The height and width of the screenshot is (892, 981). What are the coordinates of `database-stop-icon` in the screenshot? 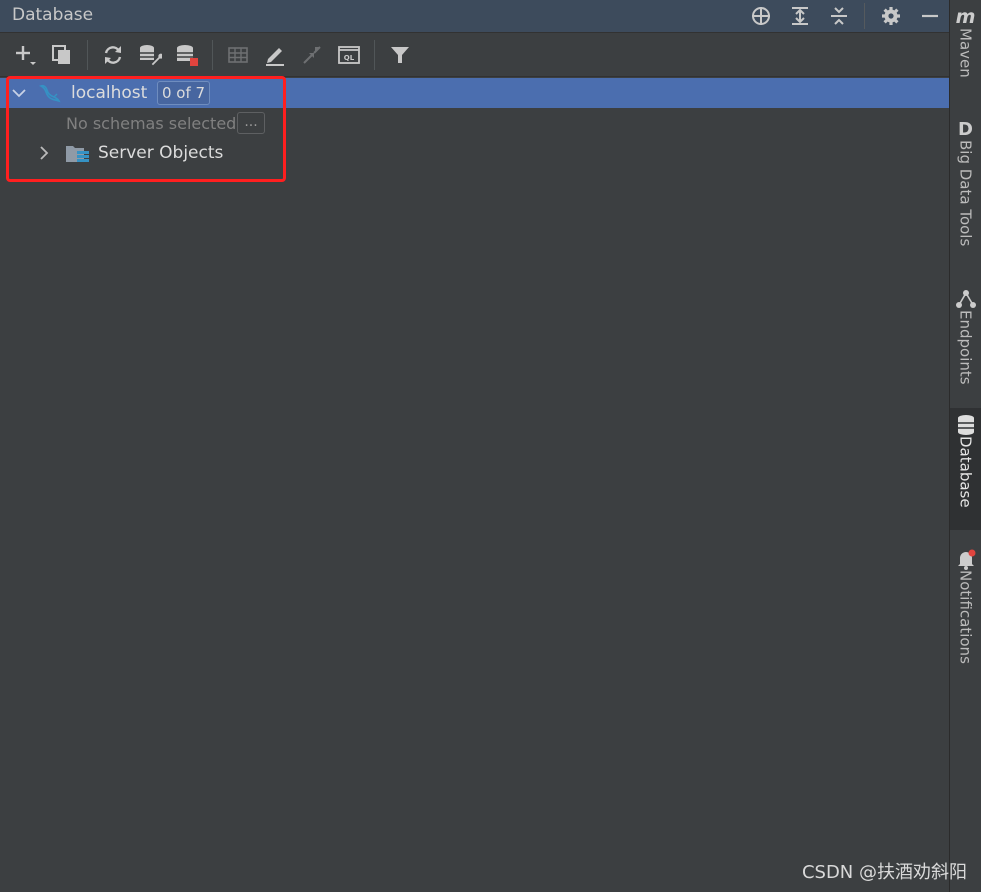 It's located at (187, 55).